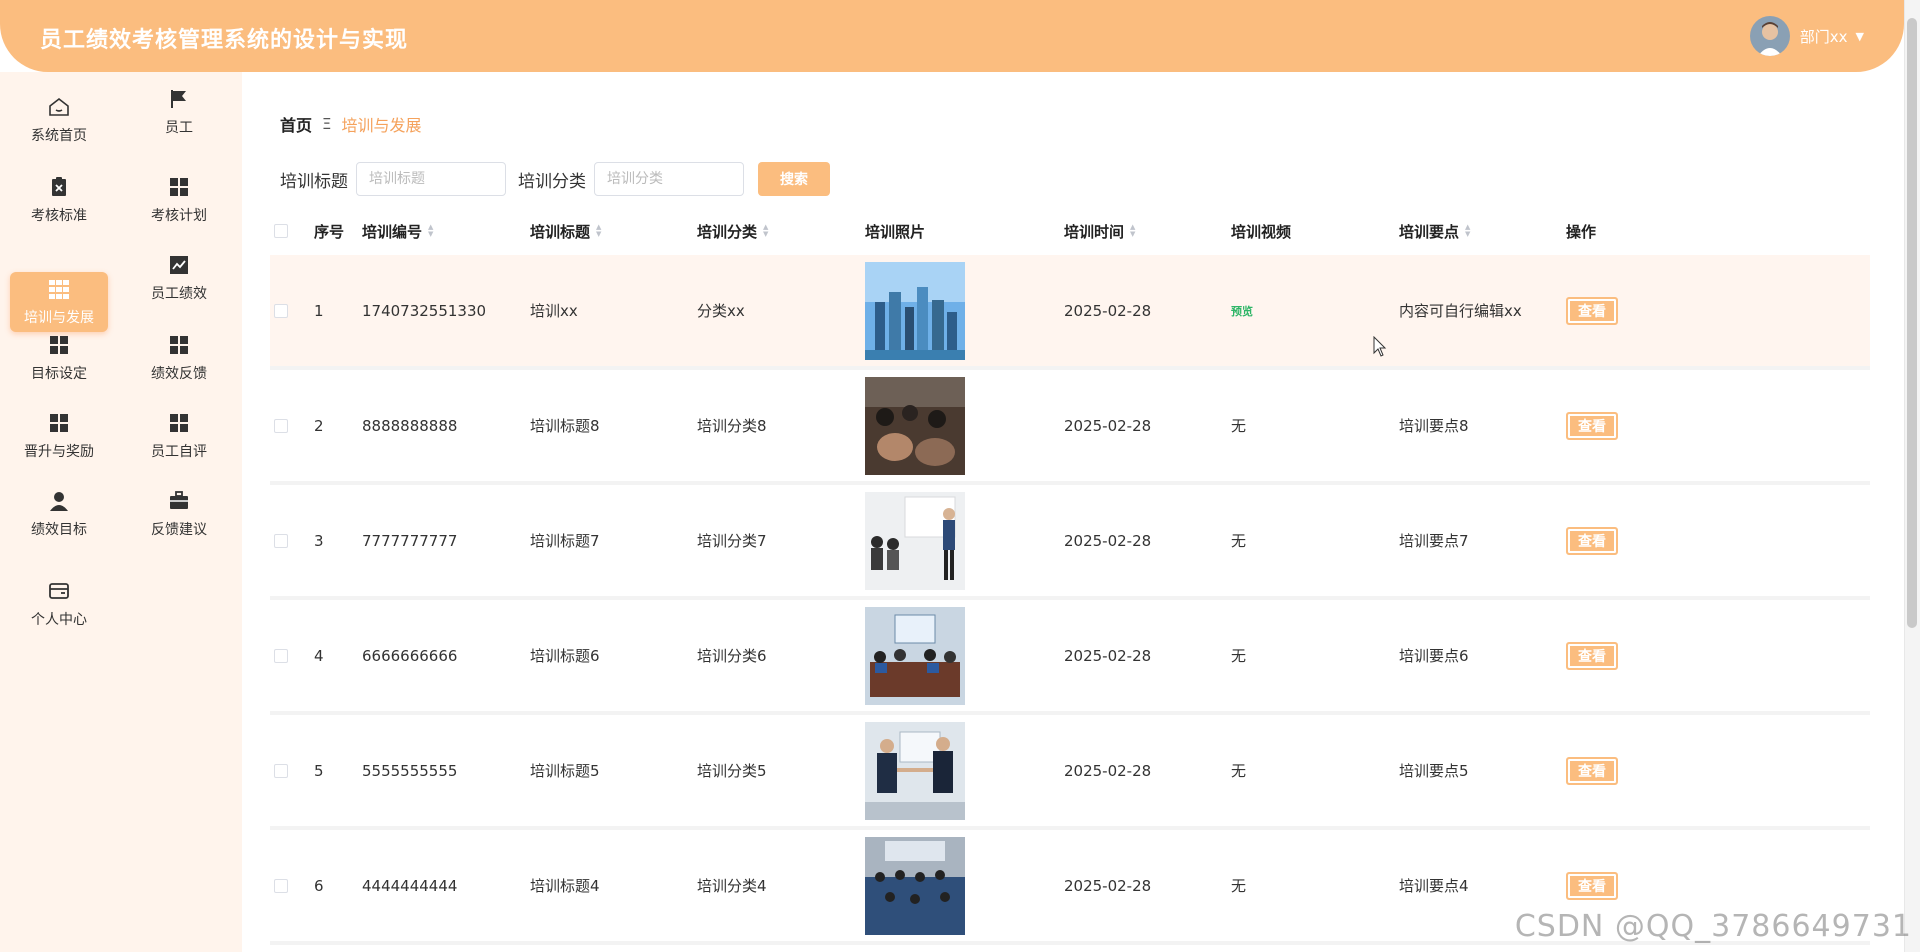 This screenshot has width=1920, height=952. What do you see at coordinates (1581, 231) in the screenshot?
I see `header-action: 操作` at bounding box center [1581, 231].